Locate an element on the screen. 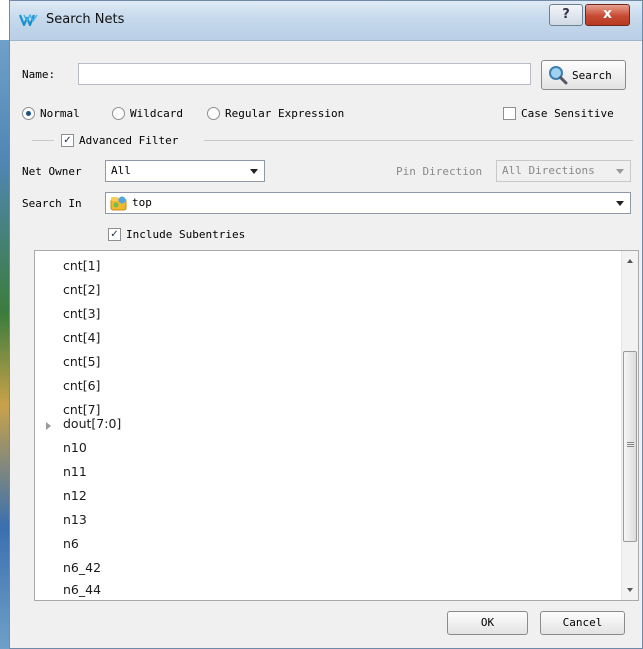 This screenshot has height=649, width=643. close-icon: x is located at coordinates (607, 14).